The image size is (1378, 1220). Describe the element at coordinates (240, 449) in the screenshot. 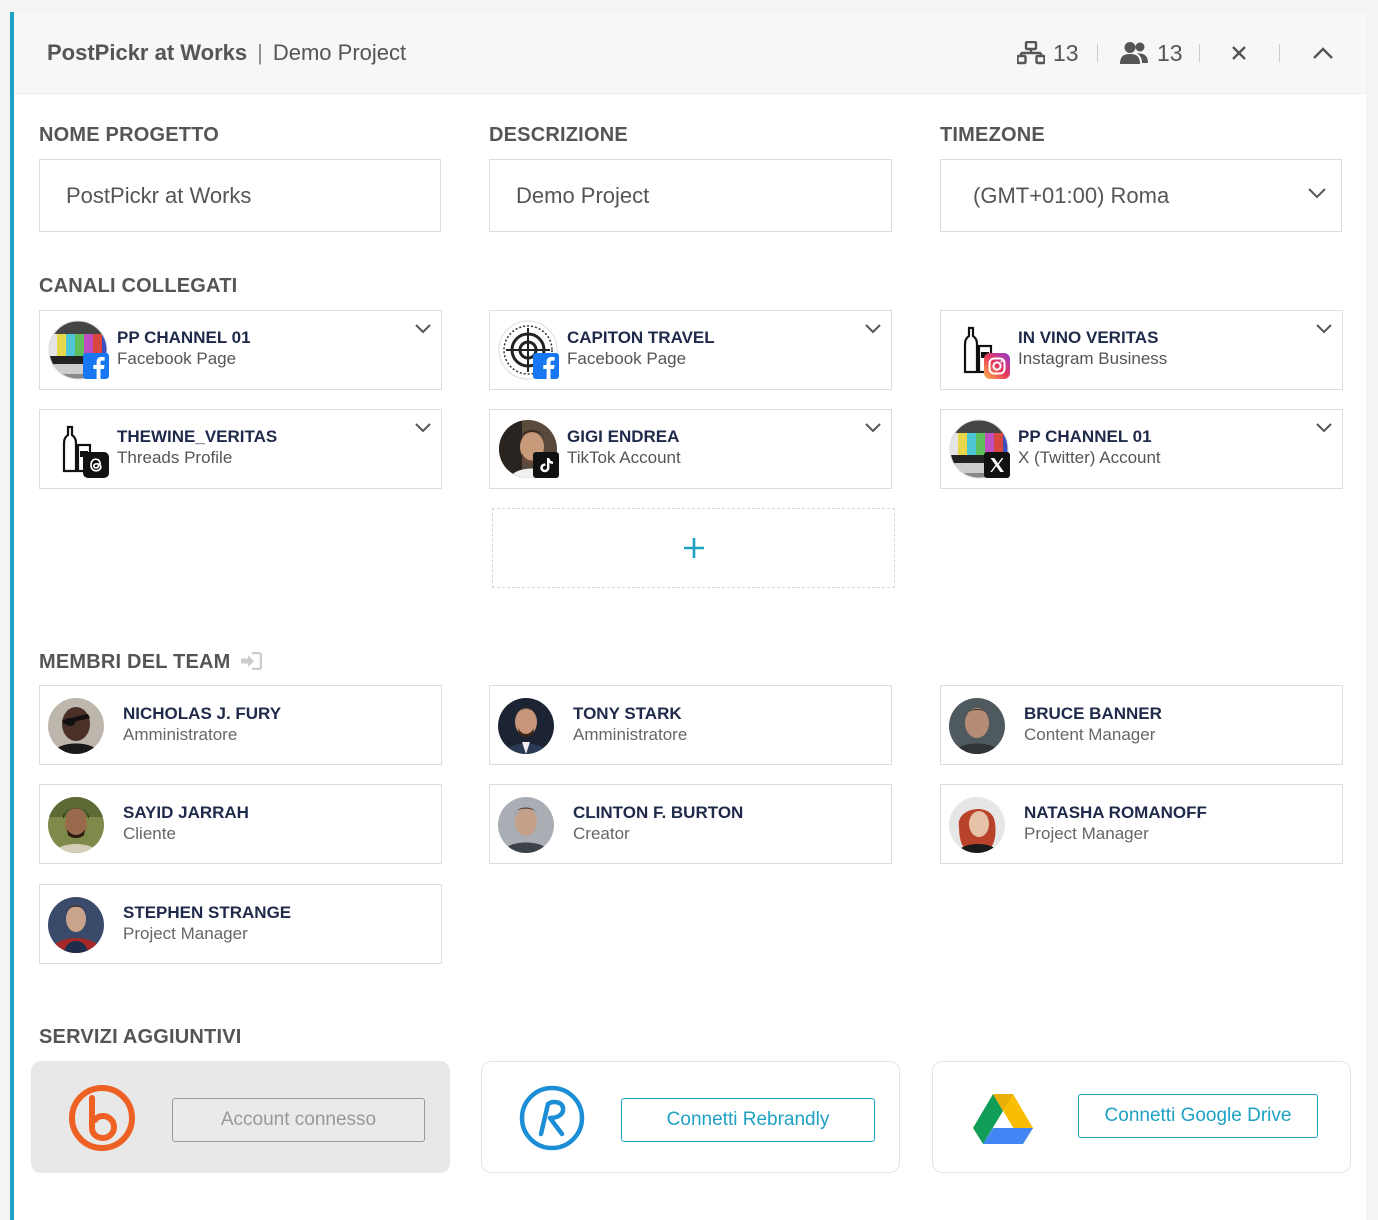

I see `channel-card: THEWINE_VERITAS Threads Profile` at that location.